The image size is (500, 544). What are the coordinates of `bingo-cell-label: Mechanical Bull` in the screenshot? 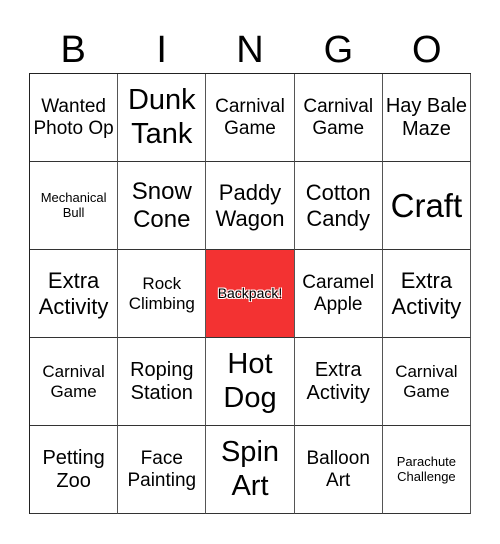 It's located at (73, 204).